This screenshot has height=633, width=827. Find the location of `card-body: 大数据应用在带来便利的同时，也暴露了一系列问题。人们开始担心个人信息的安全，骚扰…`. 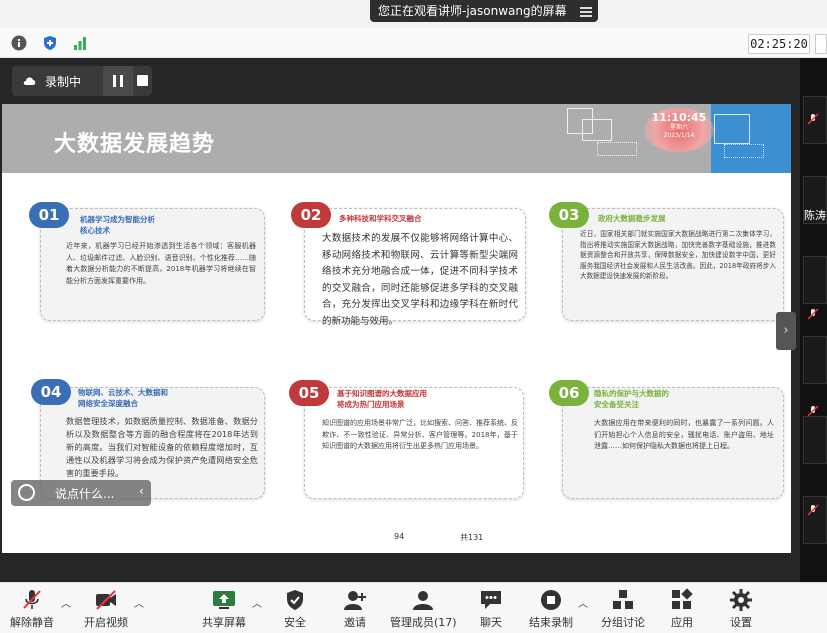

card-body: 大数据应用在带来便利的同时，也暴露了一系列问题。人们开始担心个人信息的安全，骚扰… is located at coordinates (684, 434).